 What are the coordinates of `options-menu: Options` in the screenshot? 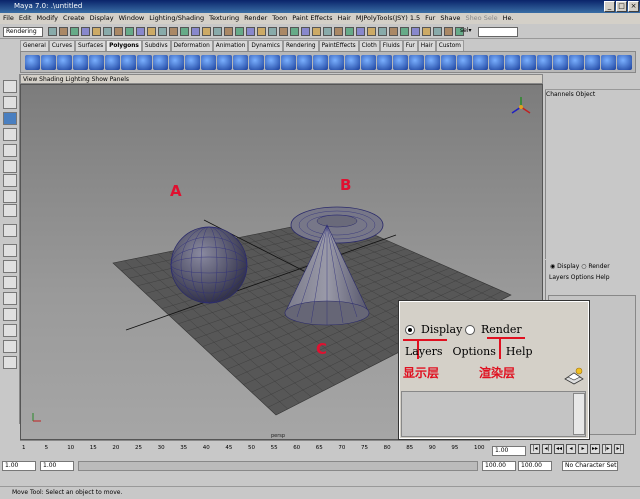 It's located at (474, 351).